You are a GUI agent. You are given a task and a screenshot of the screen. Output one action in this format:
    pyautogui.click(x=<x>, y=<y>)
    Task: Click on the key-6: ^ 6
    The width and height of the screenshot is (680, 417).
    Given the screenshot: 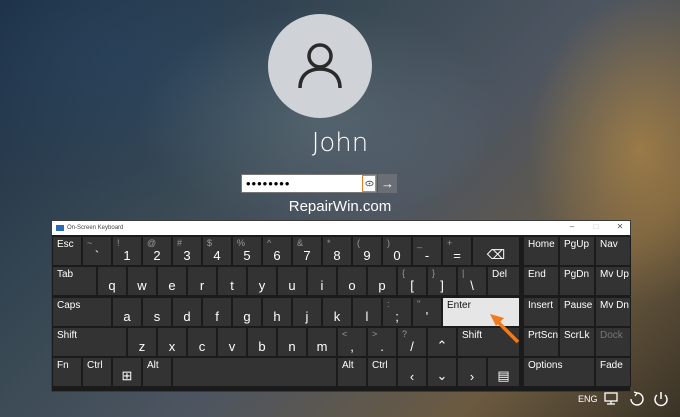 What is the action you would take?
    pyautogui.click(x=277, y=251)
    